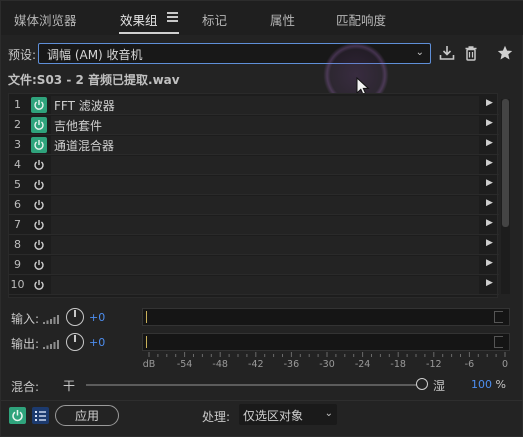 This screenshot has height=437, width=523. I want to click on effect-name: FFT 滤波器, so click(84, 106).